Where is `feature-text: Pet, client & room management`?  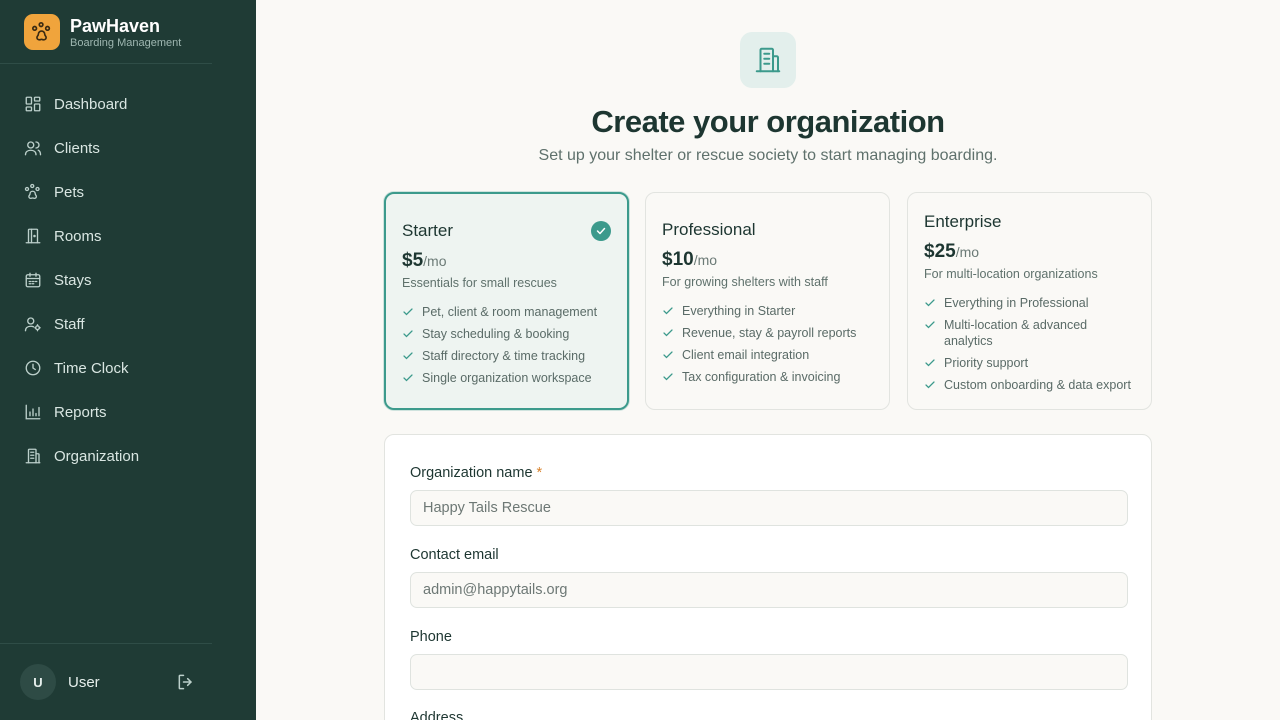 feature-text: Pet, client & room management is located at coordinates (510, 312).